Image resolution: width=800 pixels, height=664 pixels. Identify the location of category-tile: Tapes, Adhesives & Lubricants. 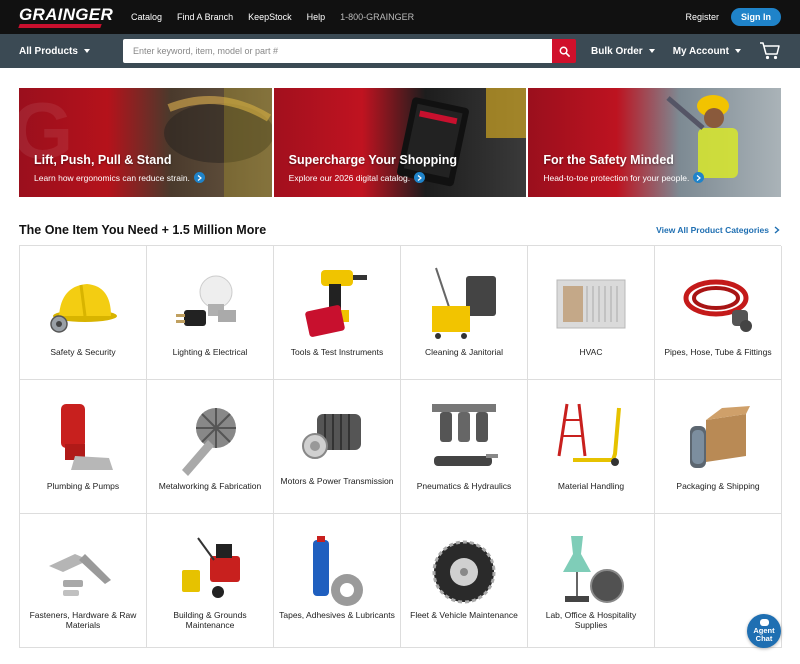
(337, 581).